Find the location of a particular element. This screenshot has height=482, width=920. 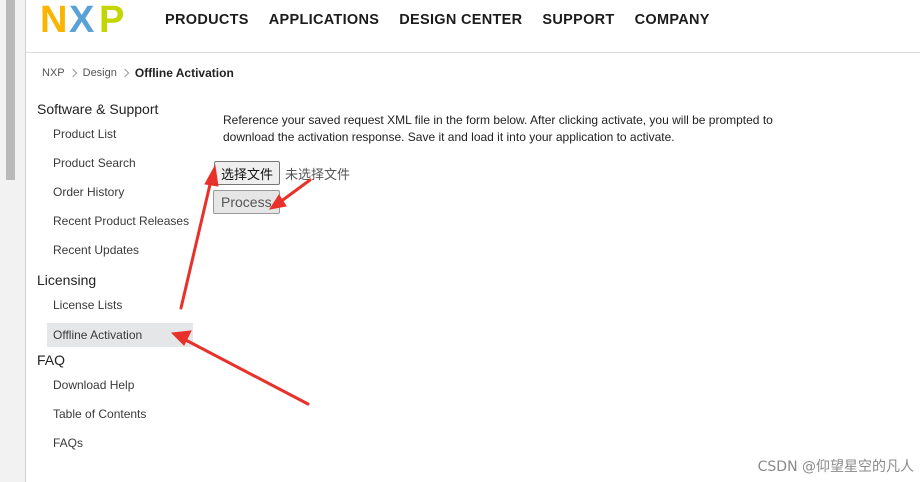

sidebar-item-recent-product-releases: Recent Product Releases is located at coordinates (117, 221).